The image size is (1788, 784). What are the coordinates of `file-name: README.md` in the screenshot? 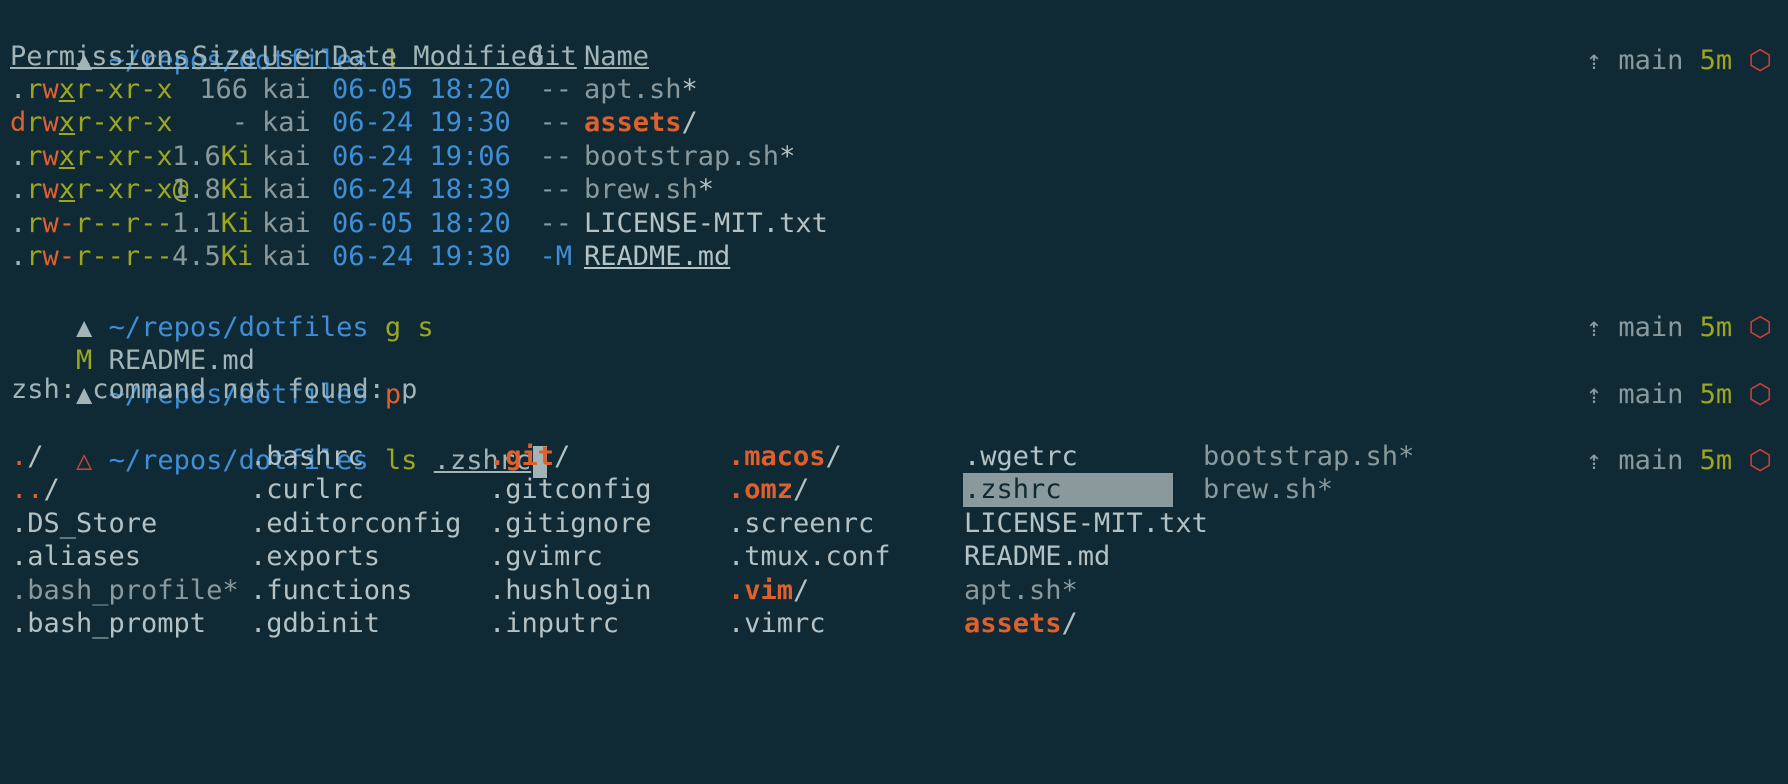 It's located at (657, 257).